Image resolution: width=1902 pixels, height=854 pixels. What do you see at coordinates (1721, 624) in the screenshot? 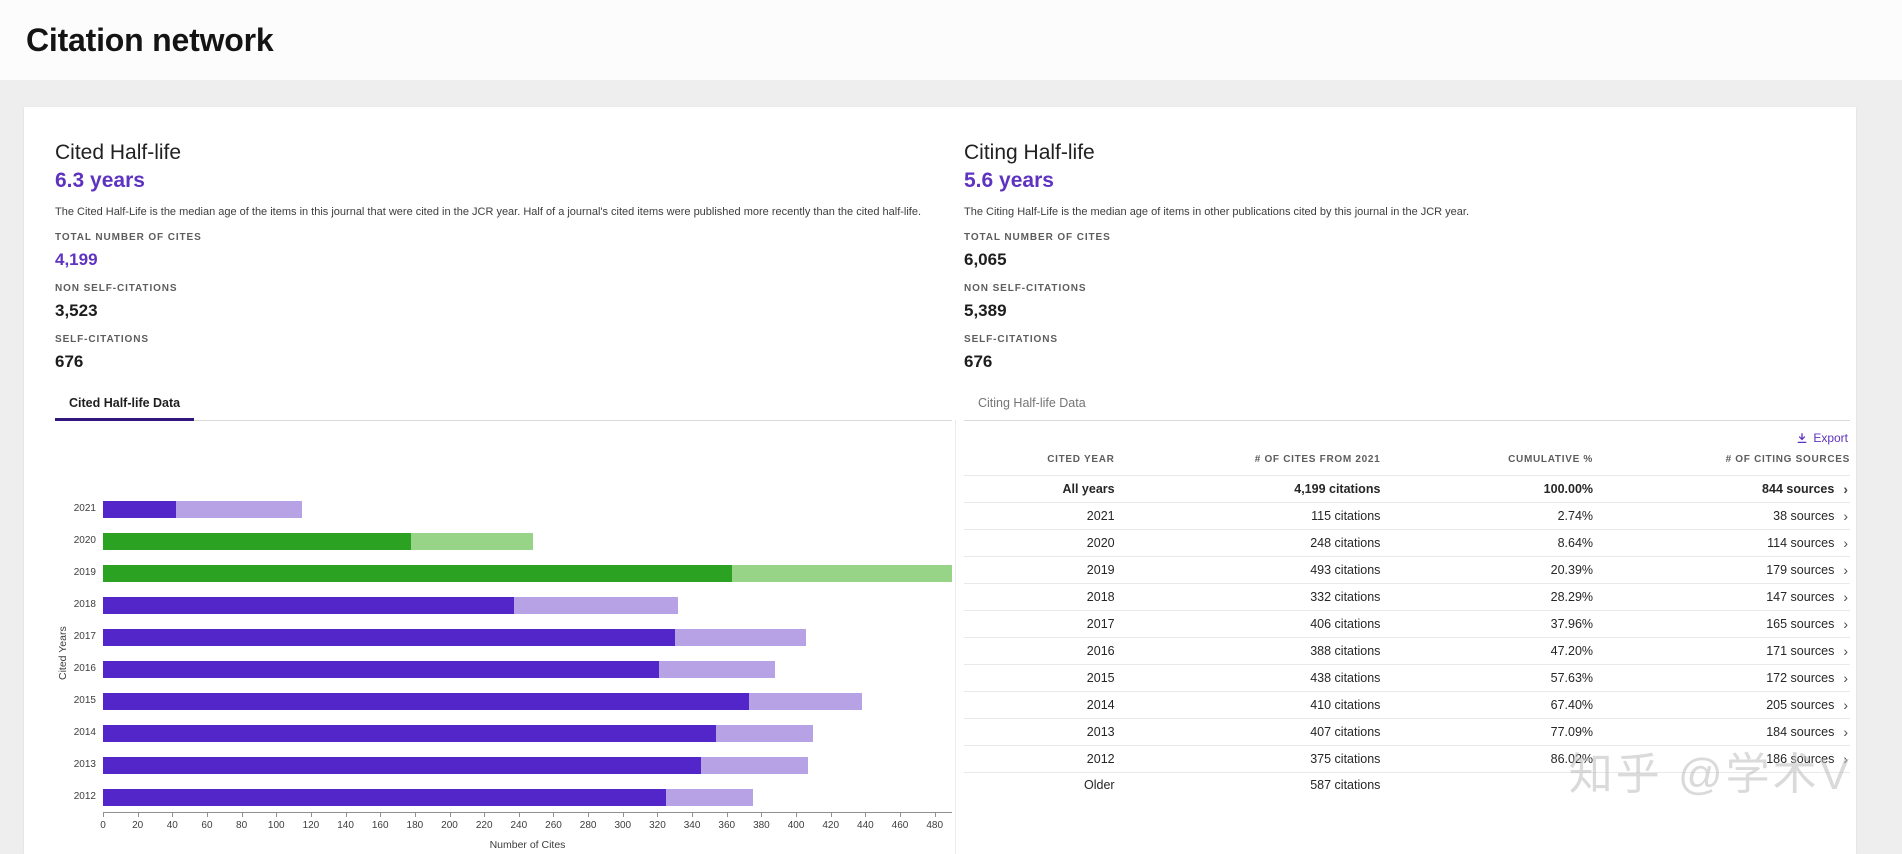
I see `cell-sources: 165 sources ›` at bounding box center [1721, 624].